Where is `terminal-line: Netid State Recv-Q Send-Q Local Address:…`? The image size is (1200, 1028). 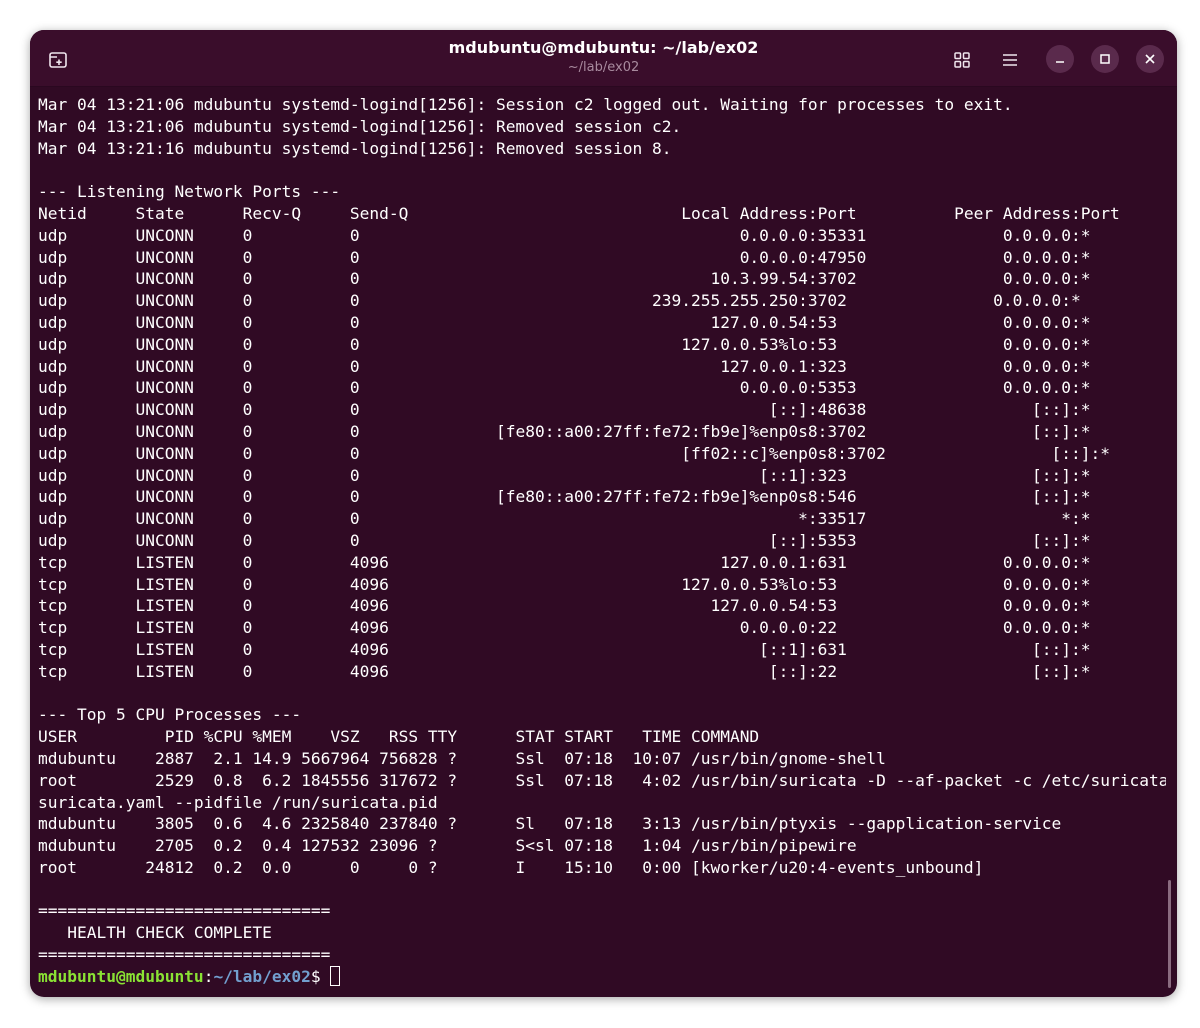
terminal-line: Netid State Recv-Q Send-Q Local Address:… is located at coordinates (579, 213).